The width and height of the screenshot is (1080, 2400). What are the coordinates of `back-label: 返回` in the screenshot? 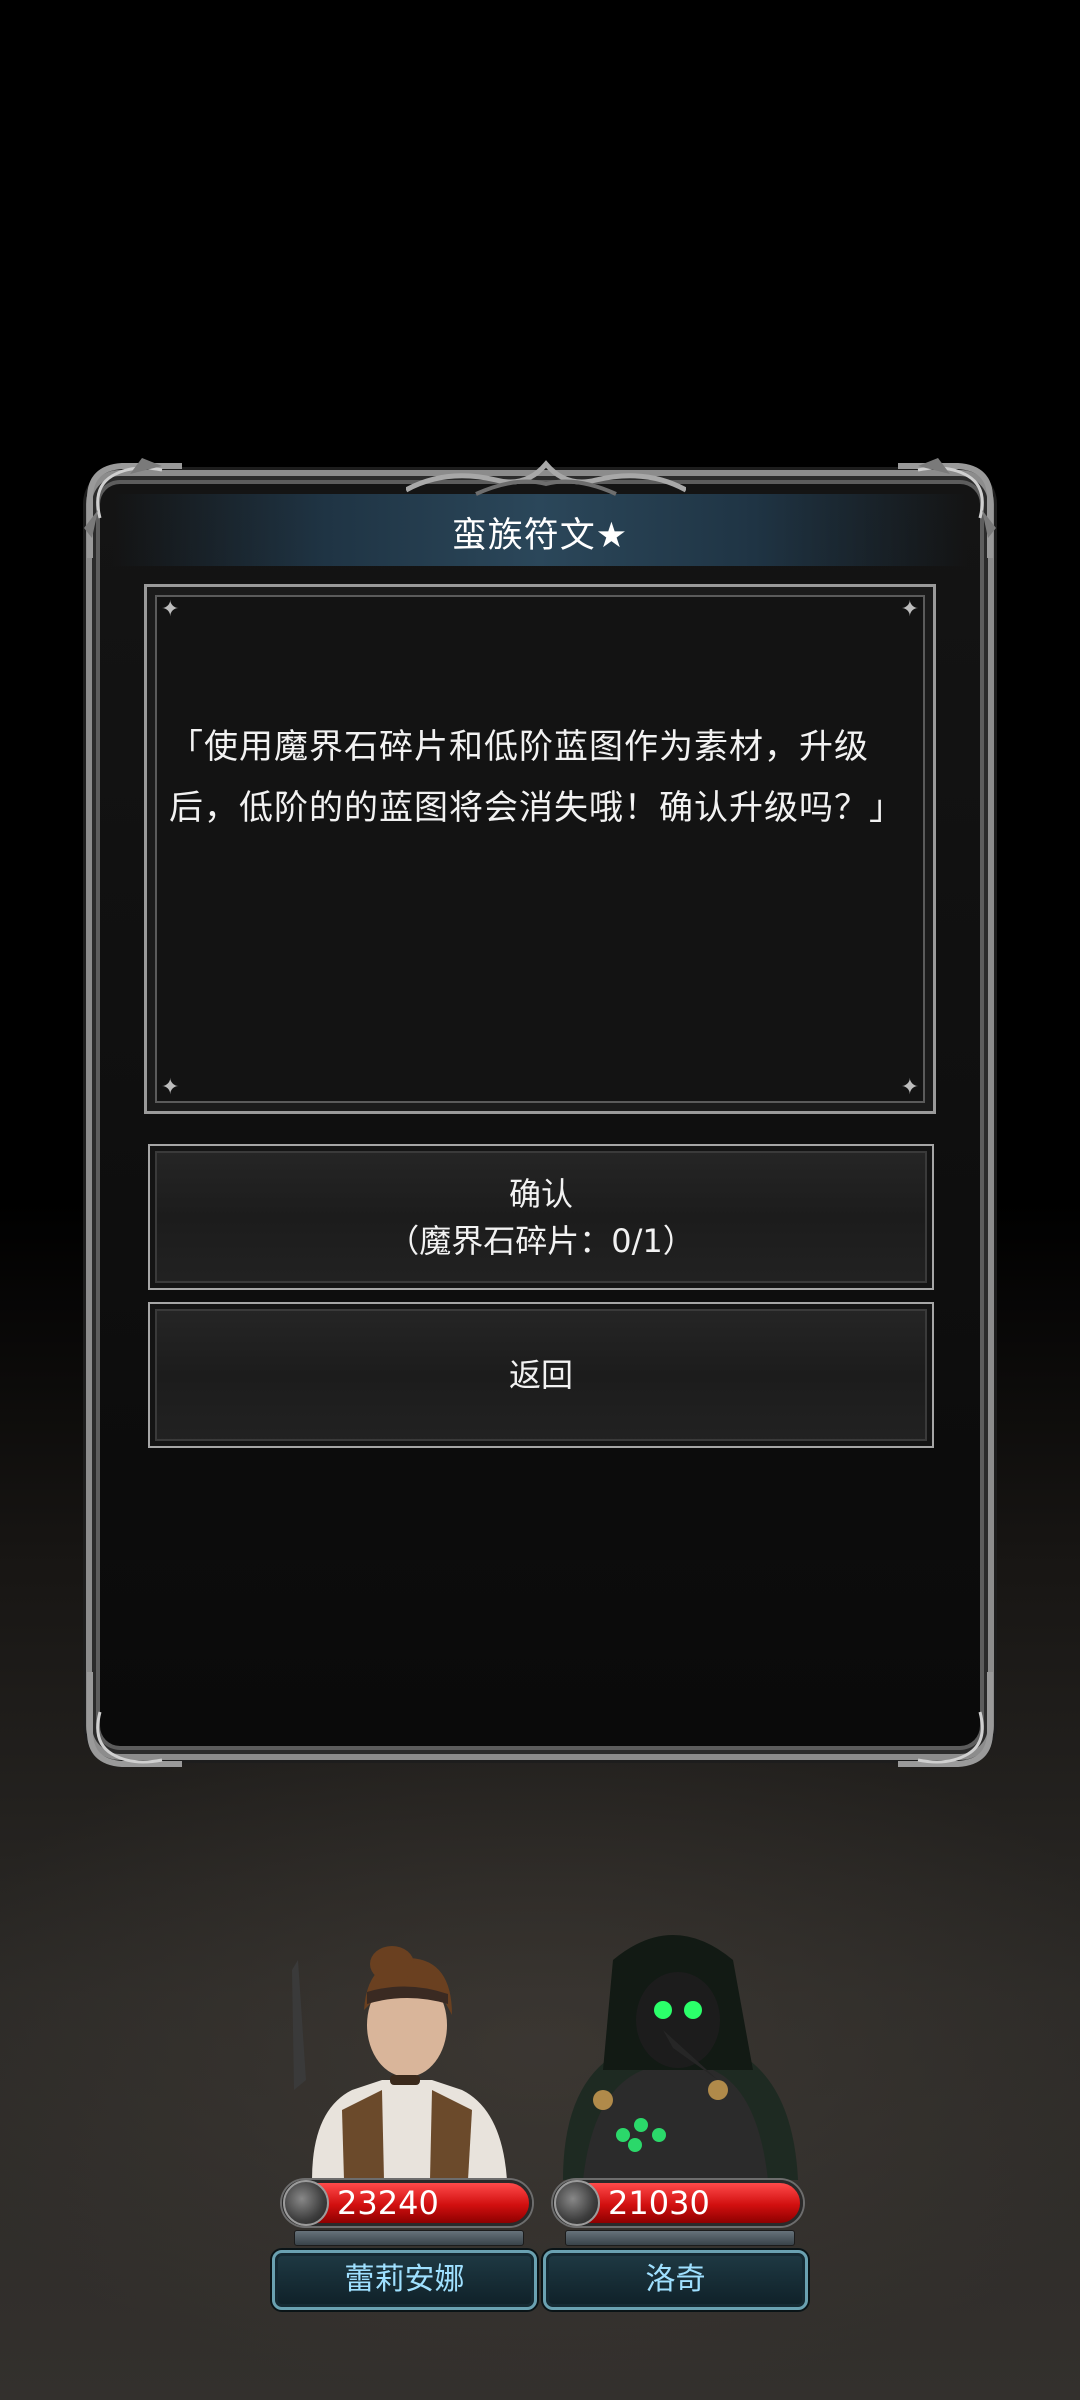 It's located at (540, 1375).